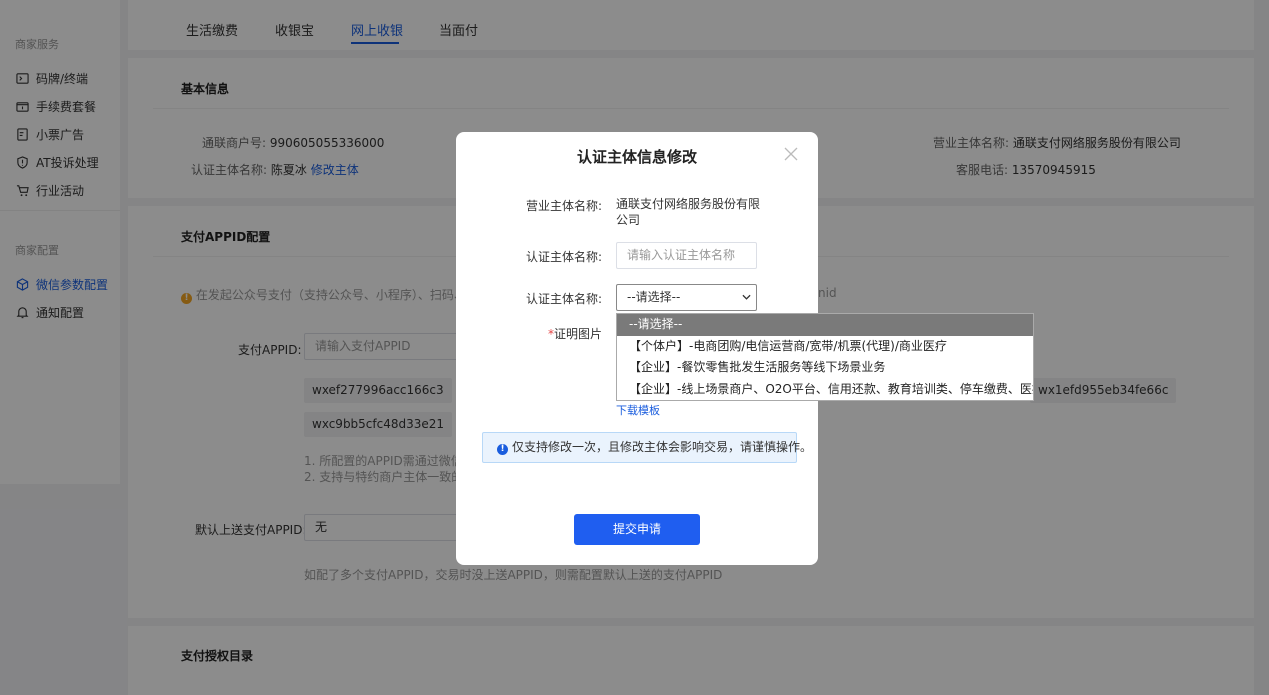  Describe the element at coordinates (686, 255) in the screenshot. I see `auth-name-input: 请输入认证主体名称` at that location.